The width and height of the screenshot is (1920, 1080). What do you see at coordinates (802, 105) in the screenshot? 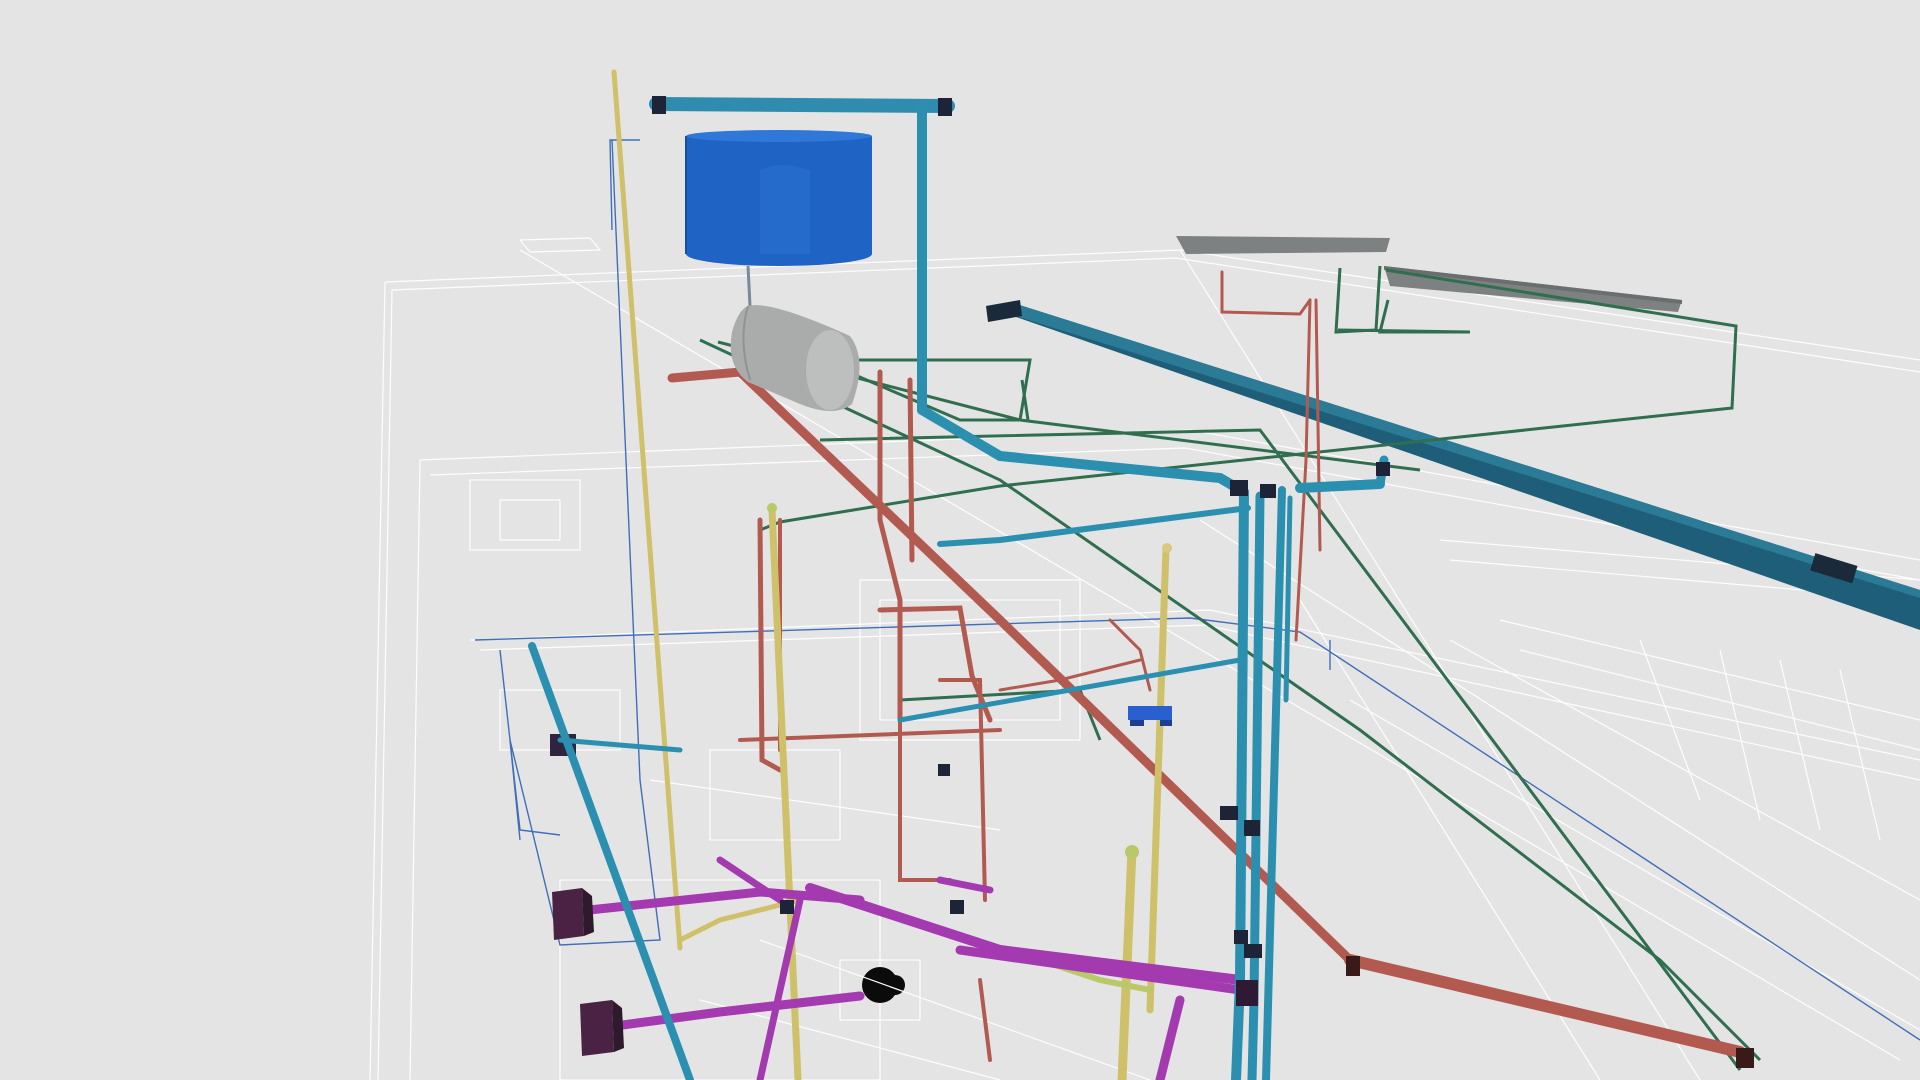
I see `header-pipe` at bounding box center [802, 105].